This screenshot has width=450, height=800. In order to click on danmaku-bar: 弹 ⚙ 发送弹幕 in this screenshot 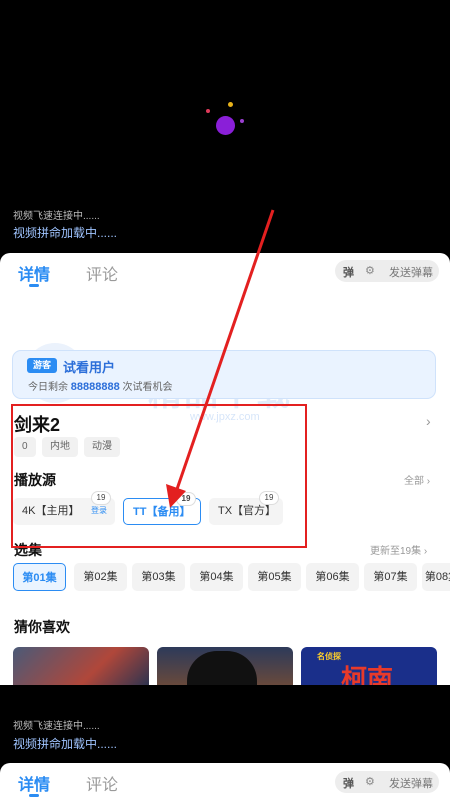, I will do `click(387, 271)`.